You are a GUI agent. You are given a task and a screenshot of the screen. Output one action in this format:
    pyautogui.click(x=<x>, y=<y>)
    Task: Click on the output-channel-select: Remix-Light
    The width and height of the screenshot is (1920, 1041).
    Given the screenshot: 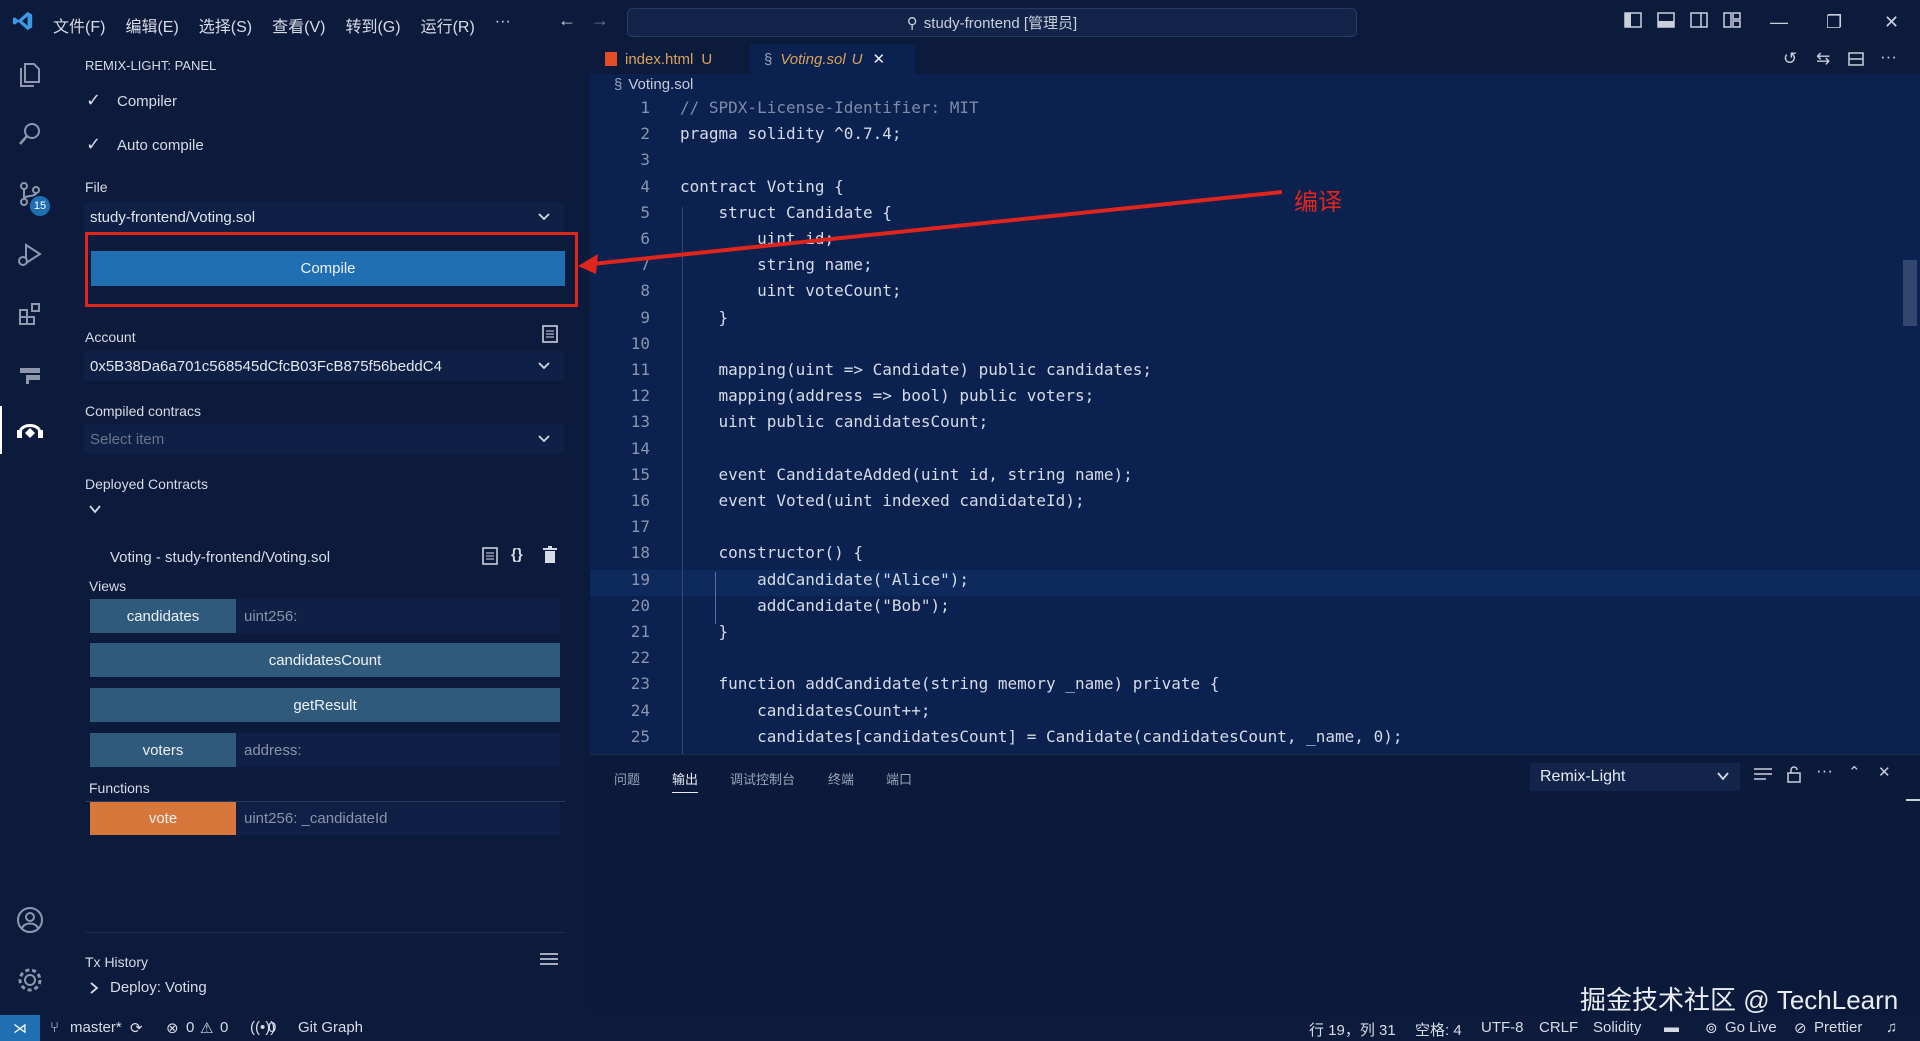 What is the action you would take?
    pyautogui.click(x=1635, y=777)
    